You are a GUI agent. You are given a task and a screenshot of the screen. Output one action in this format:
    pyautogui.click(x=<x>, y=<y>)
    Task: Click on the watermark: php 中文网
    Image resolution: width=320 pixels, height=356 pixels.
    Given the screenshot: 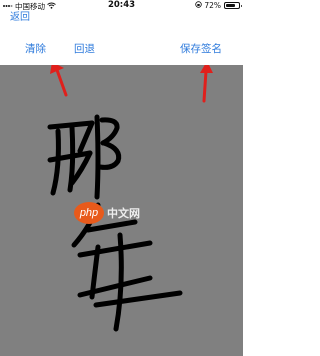 What is the action you would take?
    pyautogui.click(x=107, y=213)
    